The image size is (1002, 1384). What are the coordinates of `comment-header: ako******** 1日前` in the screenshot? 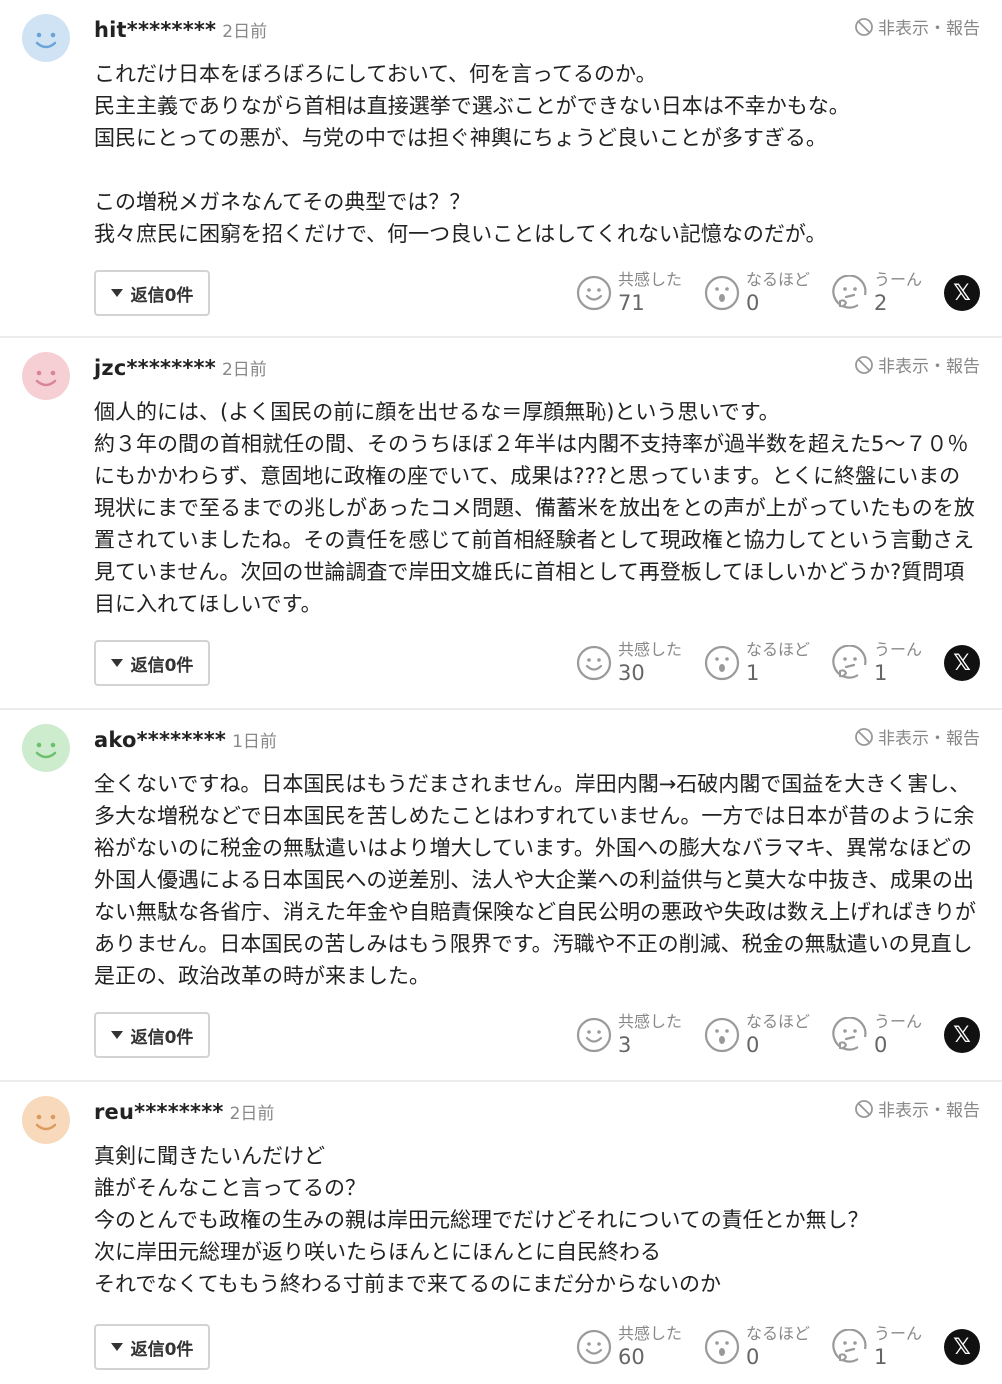 It's located at (185, 741).